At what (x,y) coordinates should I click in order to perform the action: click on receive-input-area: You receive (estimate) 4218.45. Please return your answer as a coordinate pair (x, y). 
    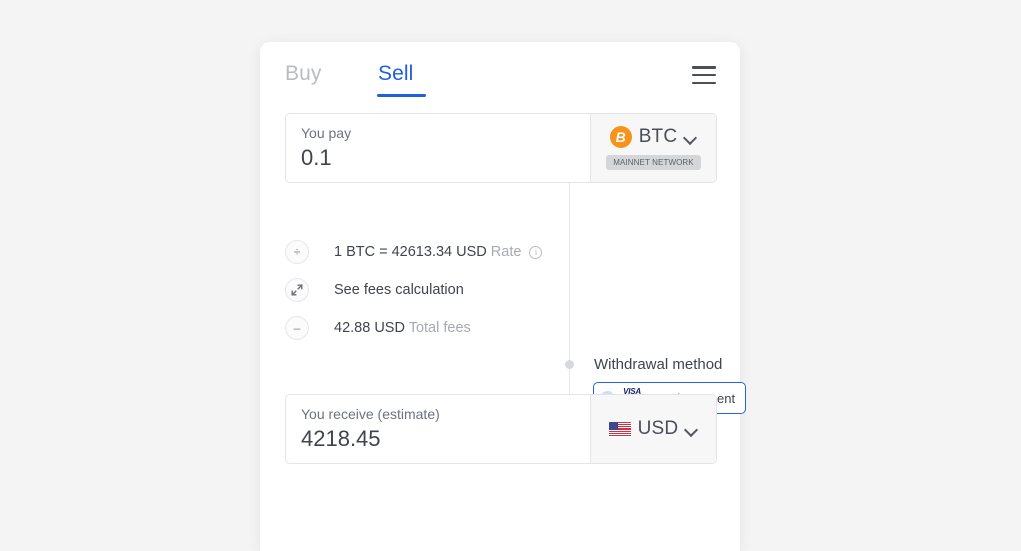
    Looking at the image, I should click on (438, 429).